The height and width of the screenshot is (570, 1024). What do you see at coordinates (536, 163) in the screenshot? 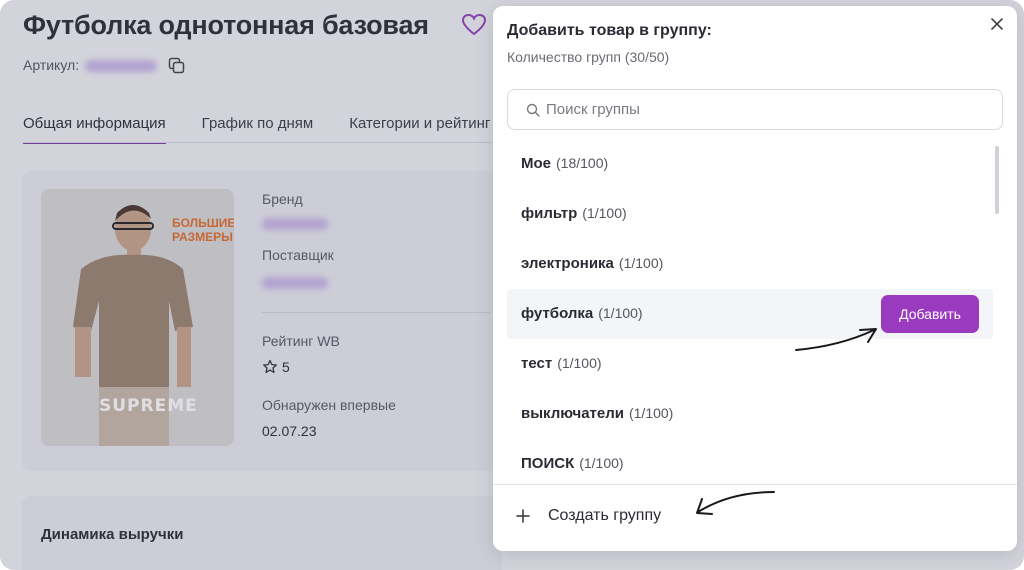
I see `group-name: Мое` at bounding box center [536, 163].